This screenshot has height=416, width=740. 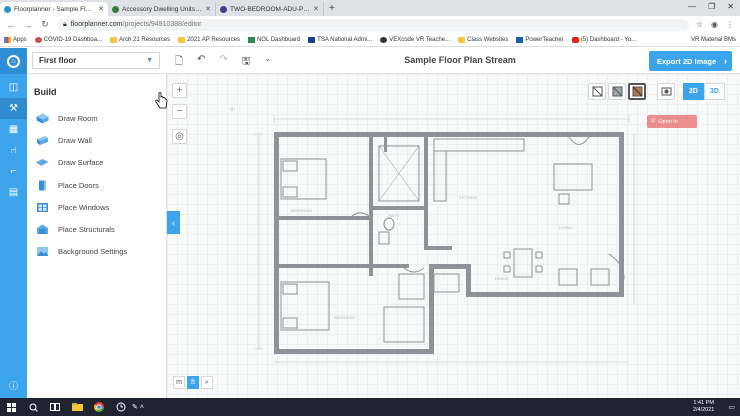 I want to click on task-view-icon, so click(x=55, y=407).